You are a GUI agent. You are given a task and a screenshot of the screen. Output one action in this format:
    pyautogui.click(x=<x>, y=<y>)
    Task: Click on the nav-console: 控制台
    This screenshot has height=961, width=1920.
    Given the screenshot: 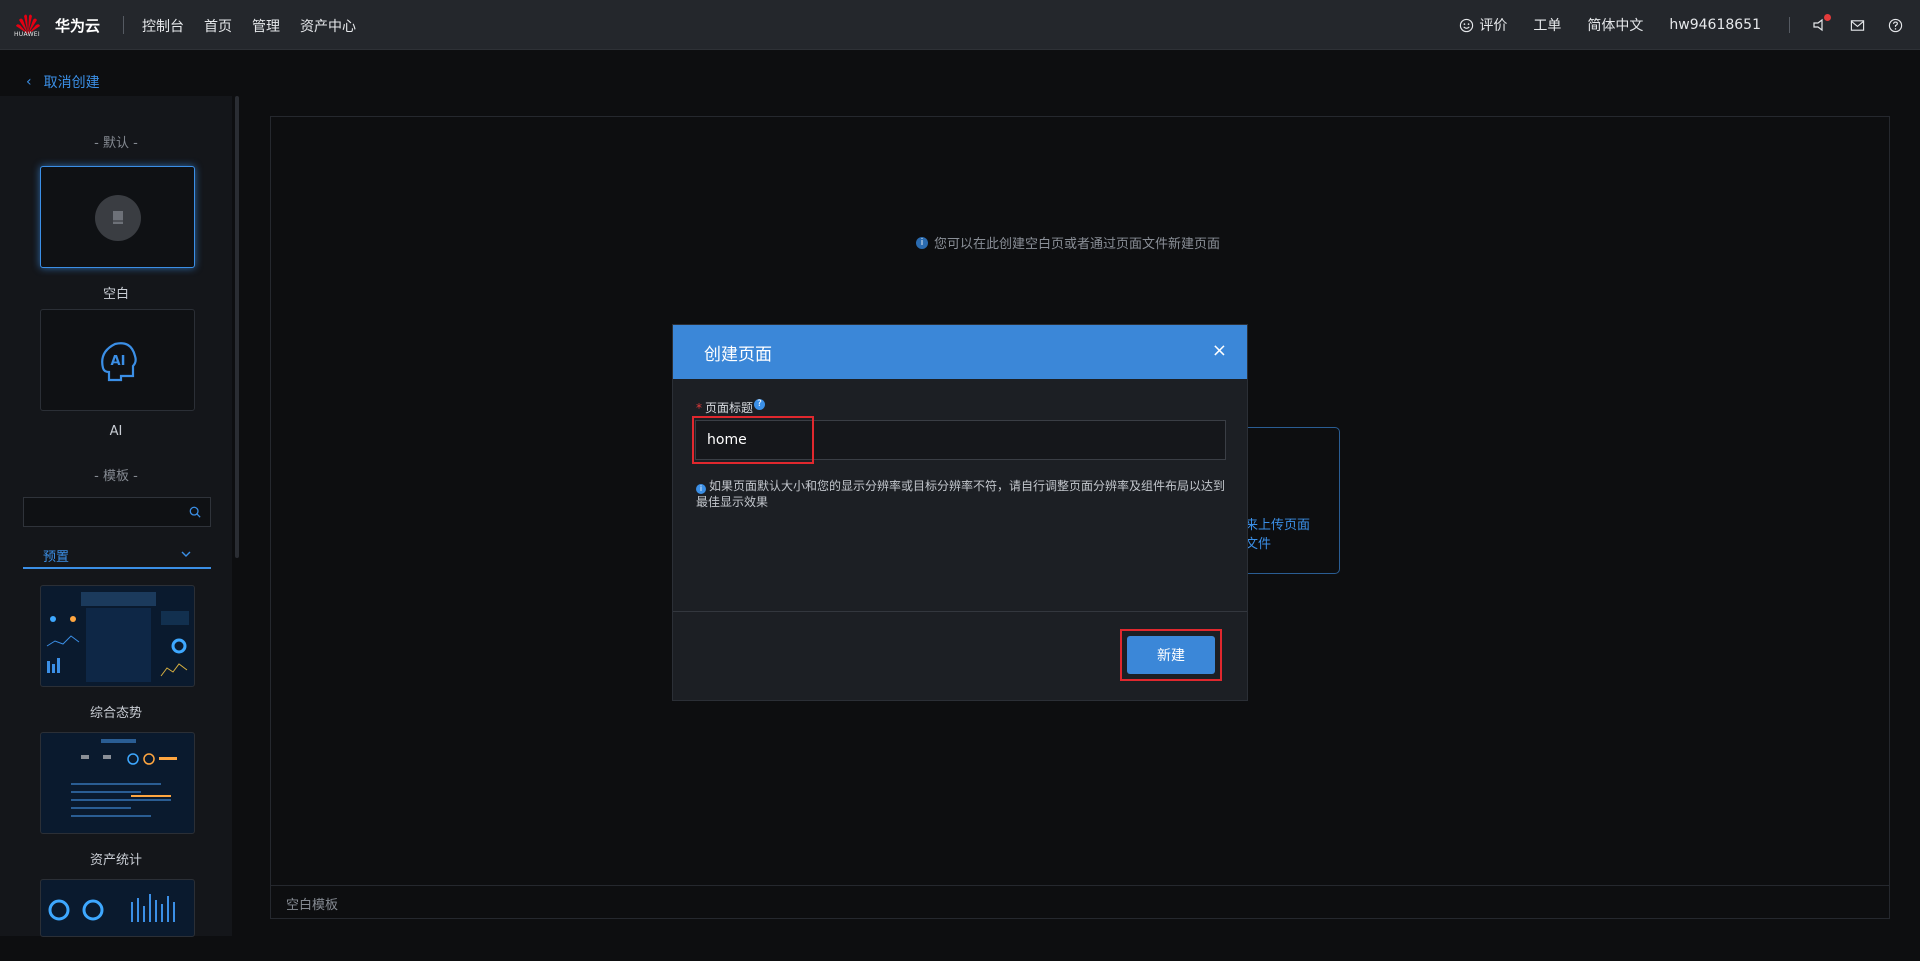 What is the action you would take?
    pyautogui.click(x=163, y=26)
    